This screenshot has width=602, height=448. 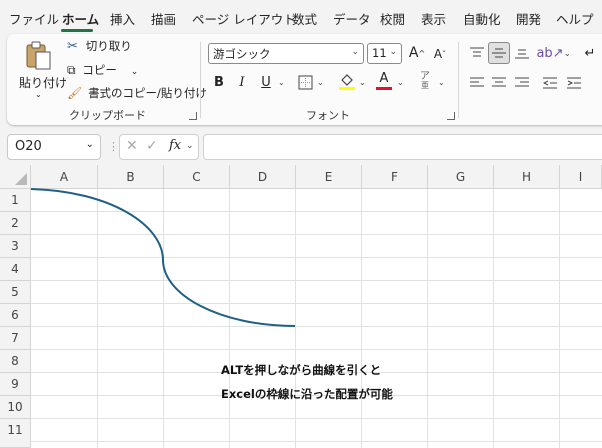 What do you see at coordinates (107, 115) in the screenshot?
I see `clipboard-group-label: クリップボード` at bounding box center [107, 115].